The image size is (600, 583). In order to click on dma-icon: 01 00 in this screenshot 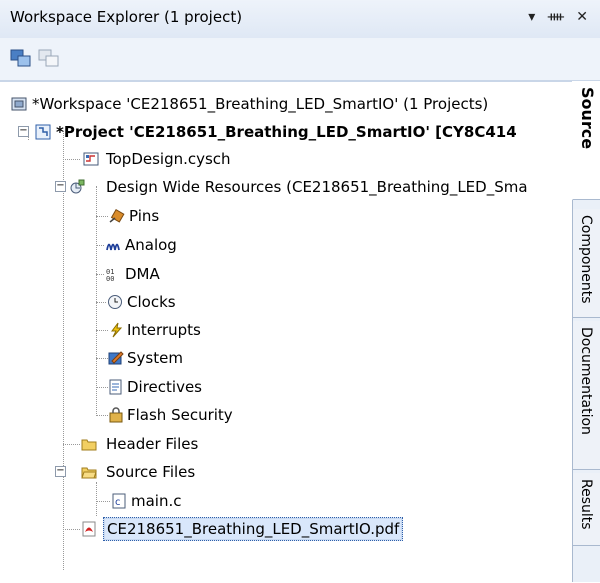, I will do `click(110, 275)`.